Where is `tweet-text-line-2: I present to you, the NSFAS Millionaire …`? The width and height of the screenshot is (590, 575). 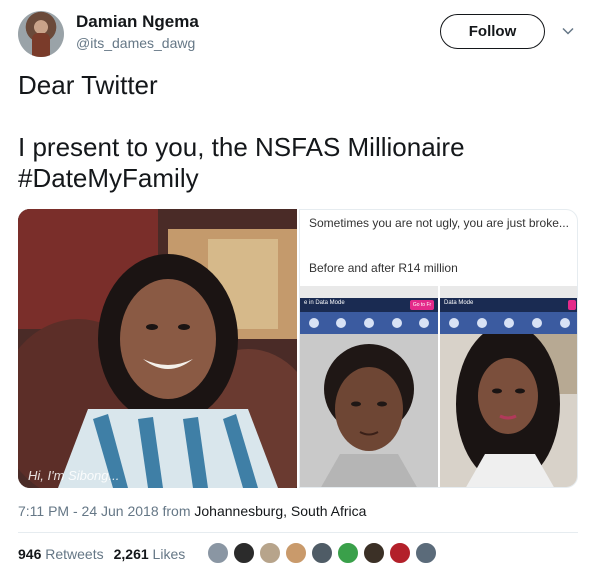 tweet-text-line-2: I present to you, the NSFAS Millionaire … is located at coordinates (241, 162).